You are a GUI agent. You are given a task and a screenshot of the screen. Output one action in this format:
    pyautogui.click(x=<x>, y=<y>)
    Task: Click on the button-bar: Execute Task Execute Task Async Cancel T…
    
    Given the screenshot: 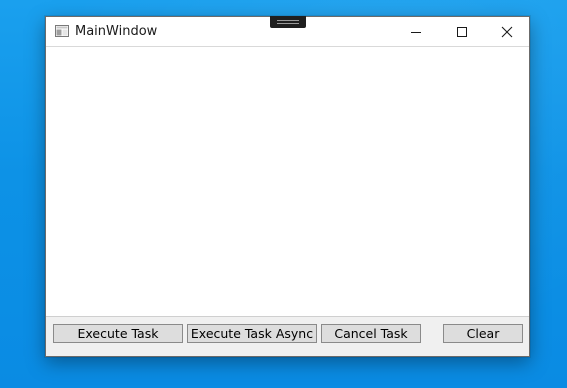 What is the action you would take?
    pyautogui.click(x=287, y=336)
    